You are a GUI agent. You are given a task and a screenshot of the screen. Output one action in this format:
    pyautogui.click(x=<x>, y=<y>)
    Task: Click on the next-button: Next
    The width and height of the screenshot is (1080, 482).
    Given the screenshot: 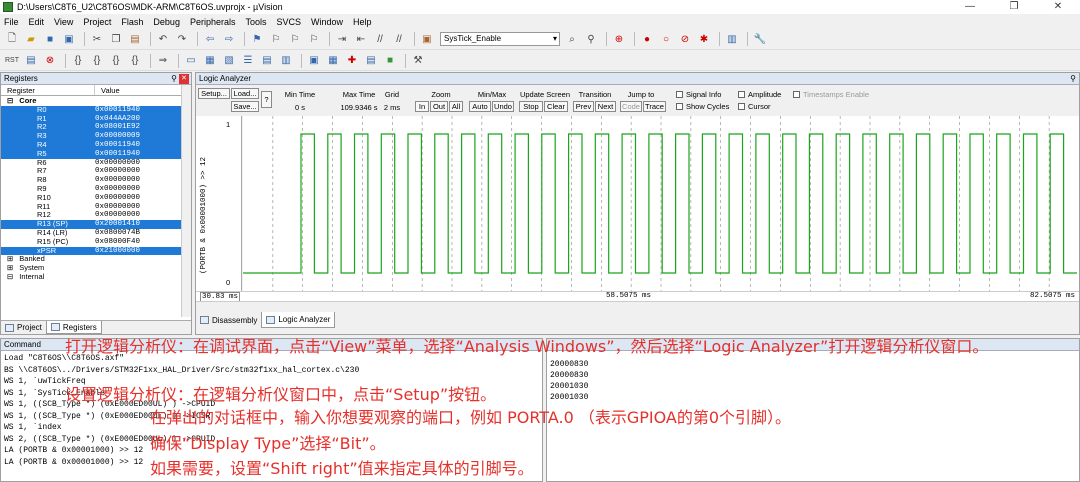 What is the action you would take?
    pyautogui.click(x=605, y=106)
    